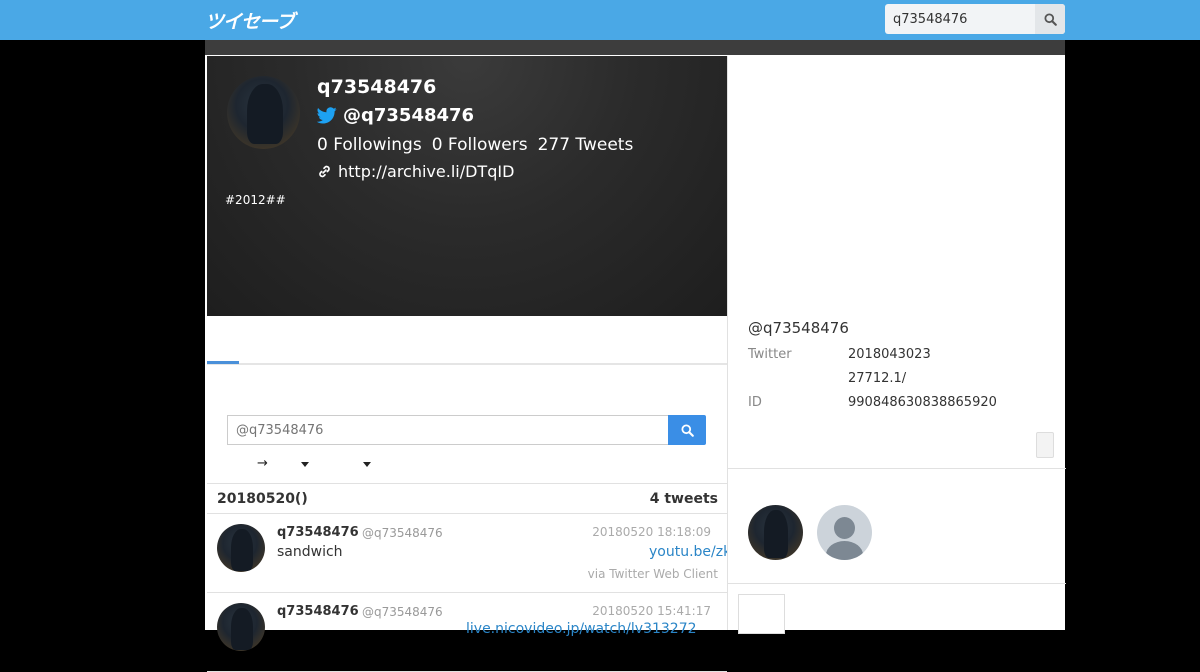 This screenshot has height=672, width=1200. What do you see at coordinates (467, 364) in the screenshot?
I see `tab-bar` at bounding box center [467, 364].